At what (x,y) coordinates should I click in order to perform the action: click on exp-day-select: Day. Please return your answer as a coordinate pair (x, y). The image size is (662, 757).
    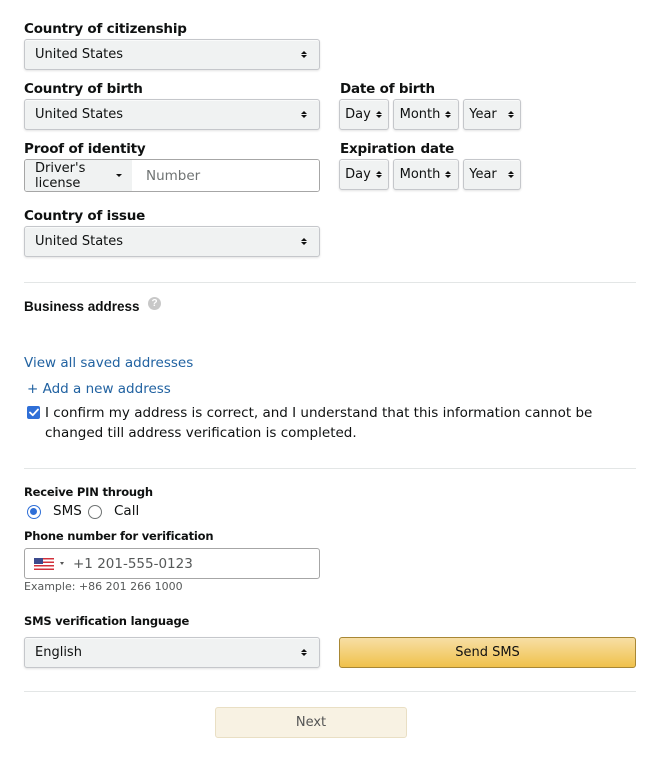
    Looking at the image, I should click on (364, 174).